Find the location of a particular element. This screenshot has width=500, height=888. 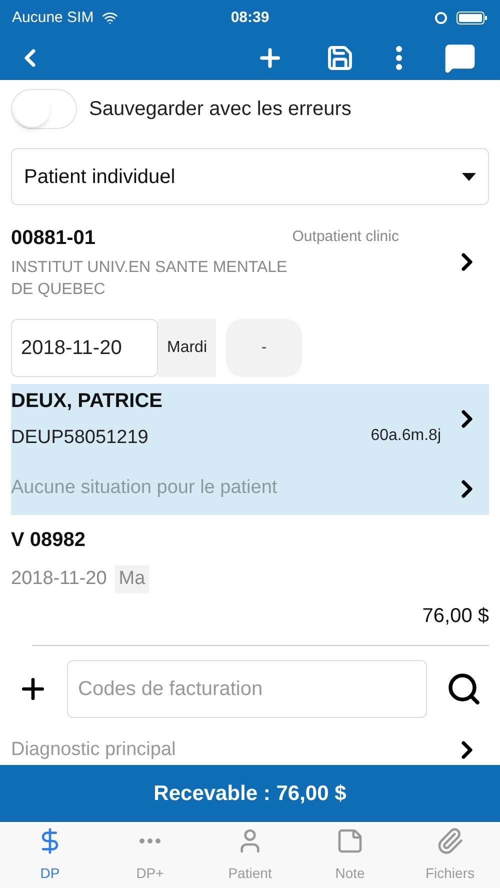

tab: DP is located at coordinates (50, 855).